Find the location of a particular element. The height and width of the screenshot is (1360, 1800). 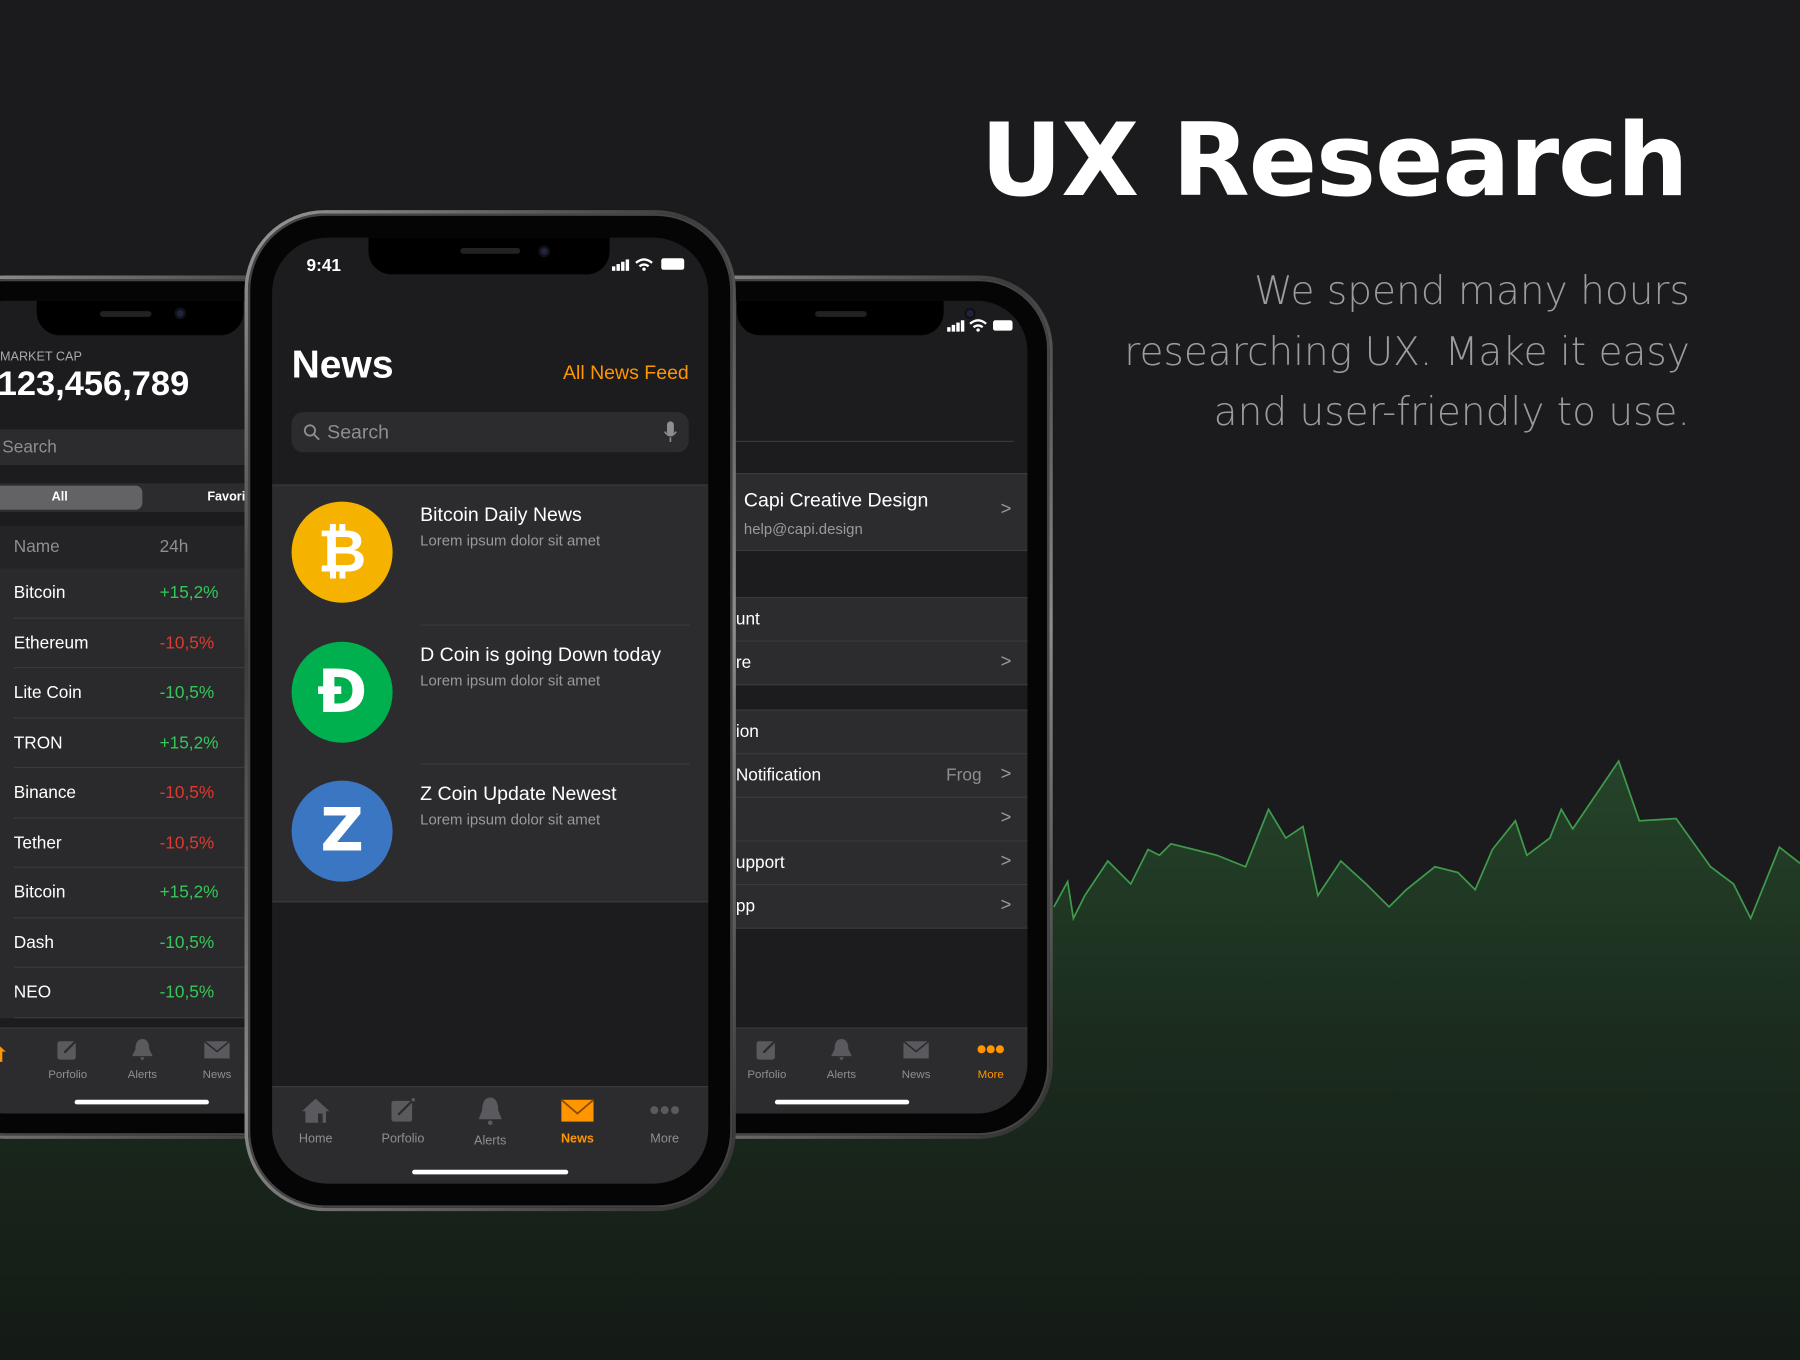

notification-value: Frog is located at coordinates (964, 775).